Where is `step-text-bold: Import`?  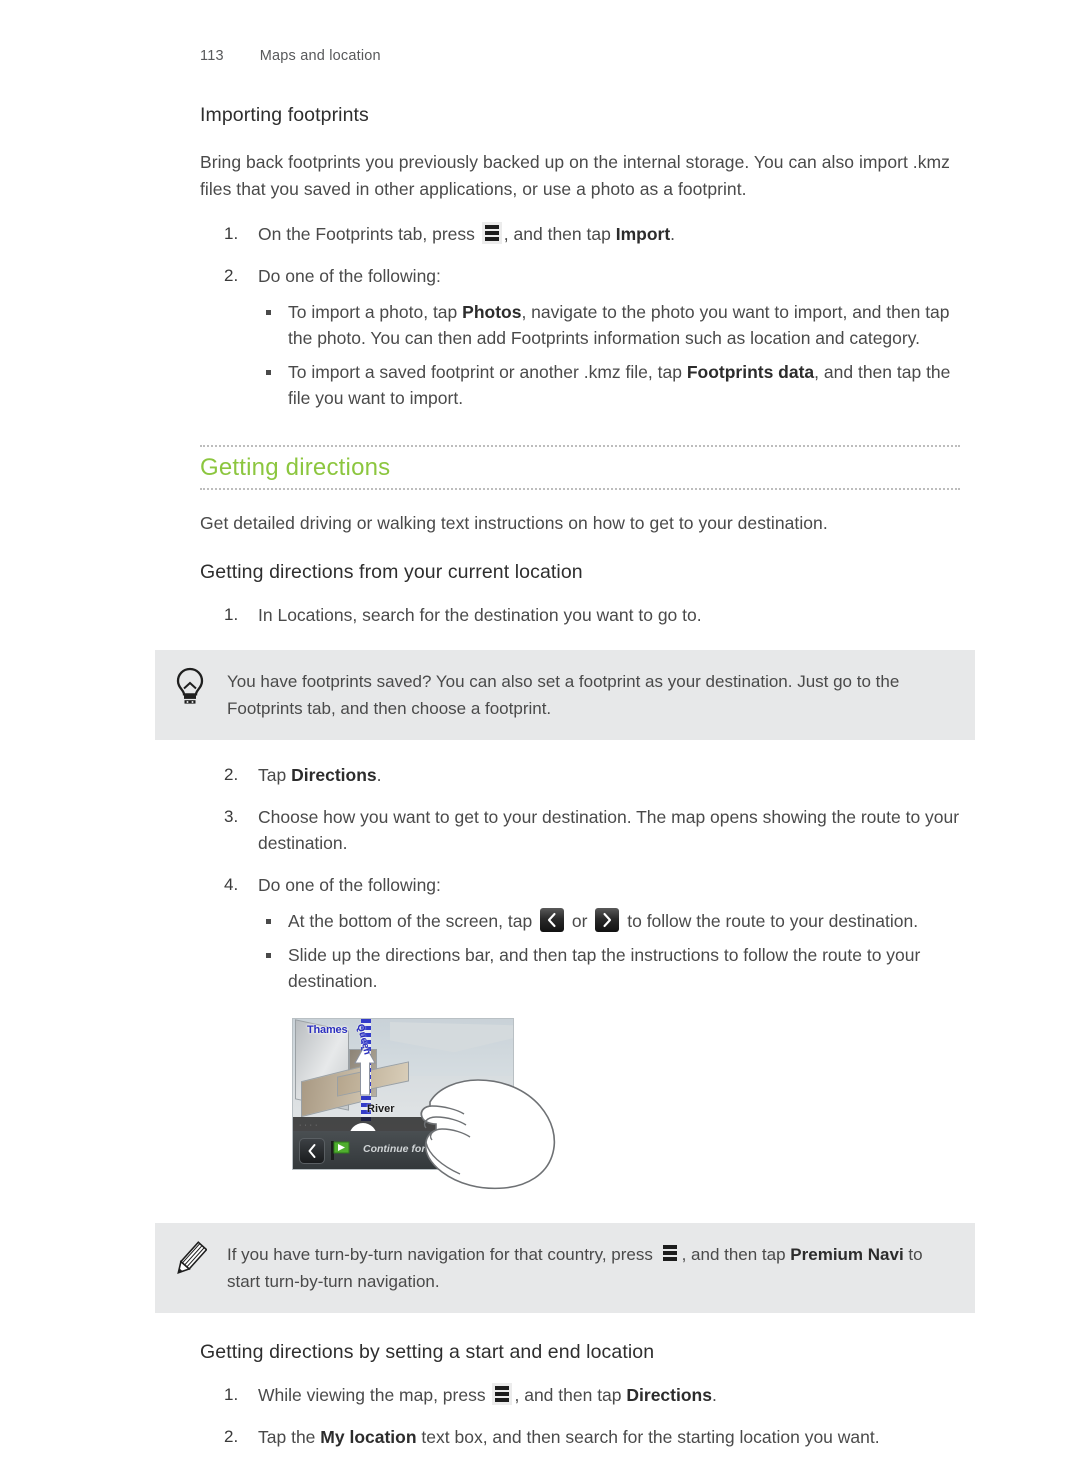 step-text-bold: Import is located at coordinates (643, 234).